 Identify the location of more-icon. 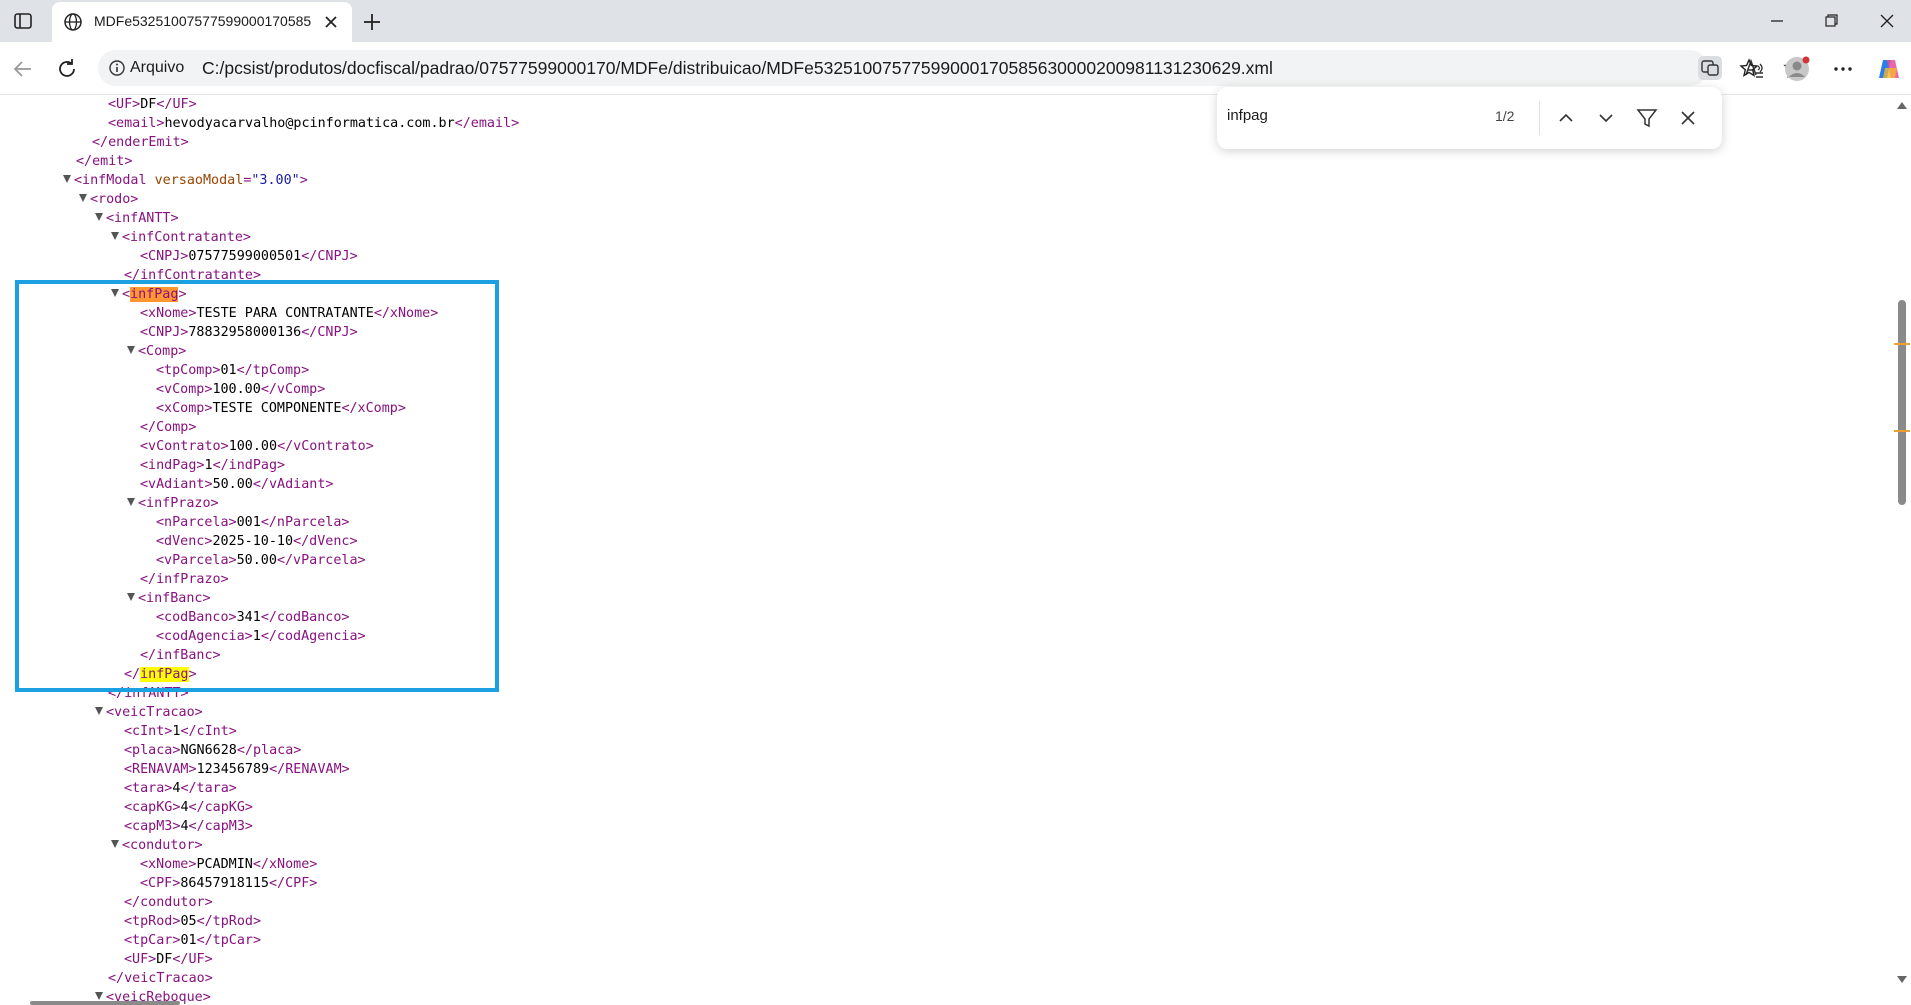
(1843, 69).